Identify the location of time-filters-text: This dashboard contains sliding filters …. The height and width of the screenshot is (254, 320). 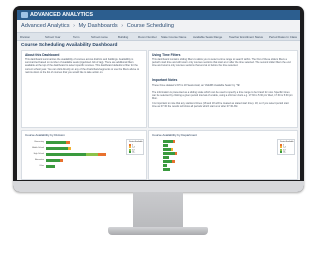
(221, 63).